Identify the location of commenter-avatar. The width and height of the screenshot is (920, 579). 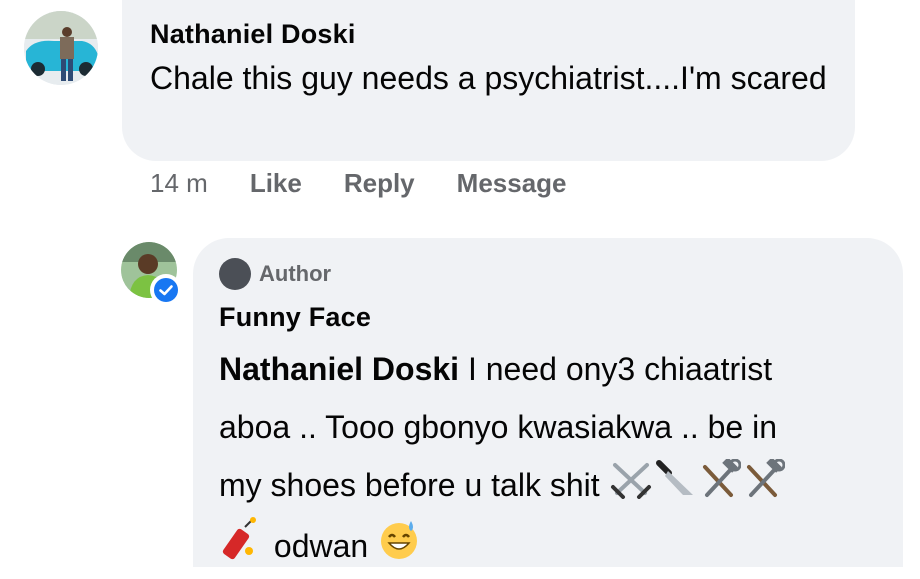
(61, 48).